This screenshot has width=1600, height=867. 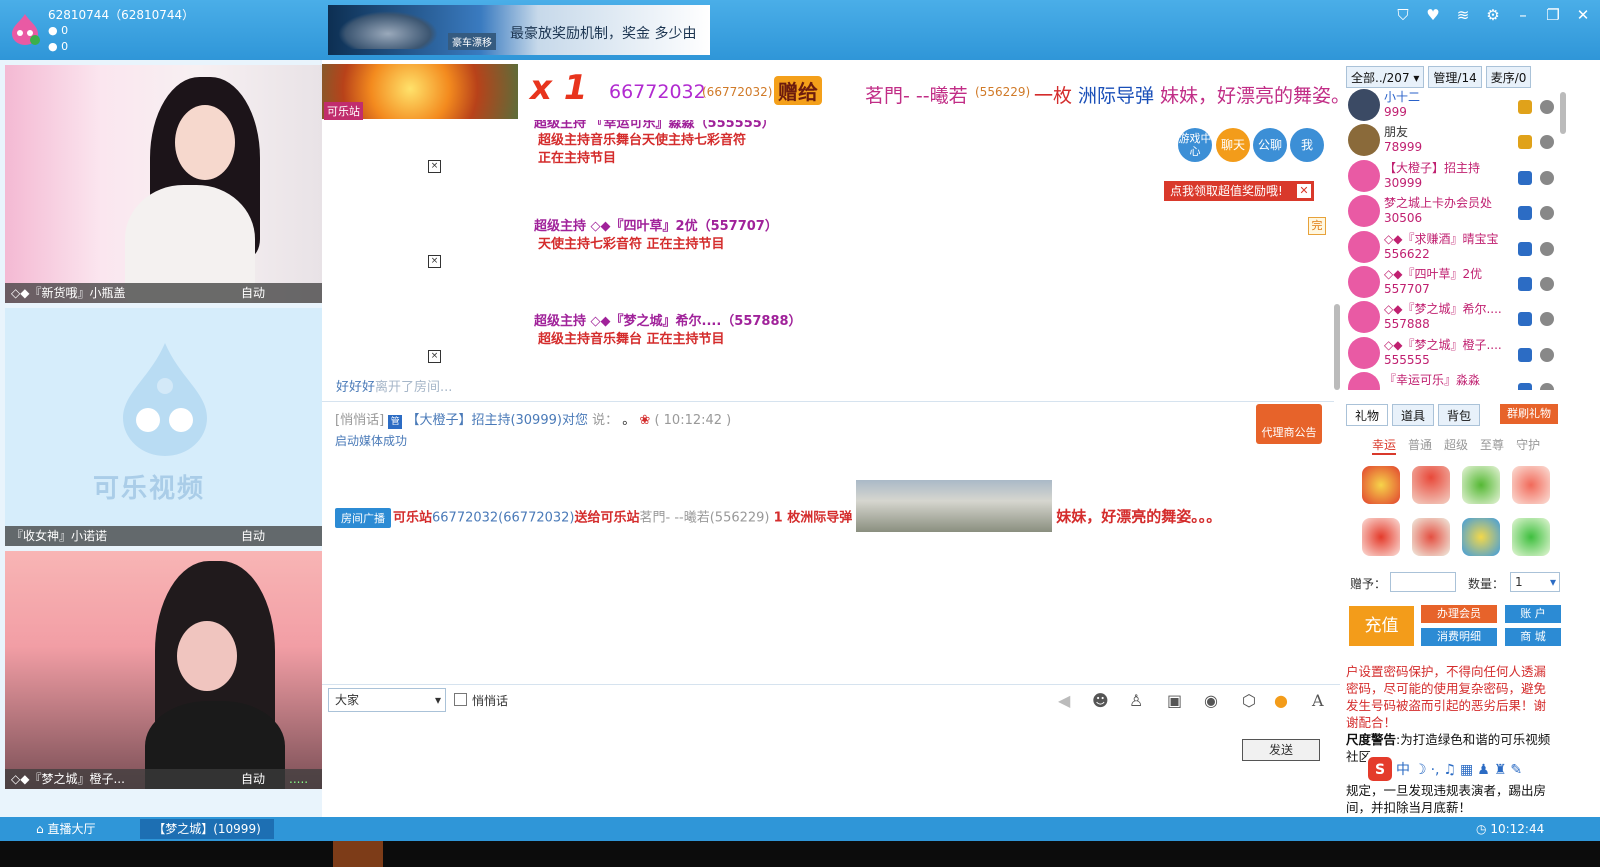 I want to click on me-button: 我, so click(x=1307, y=145).